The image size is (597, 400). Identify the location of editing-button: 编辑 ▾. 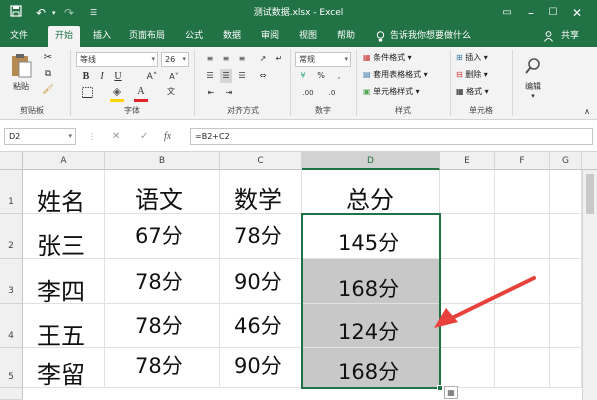
(533, 78).